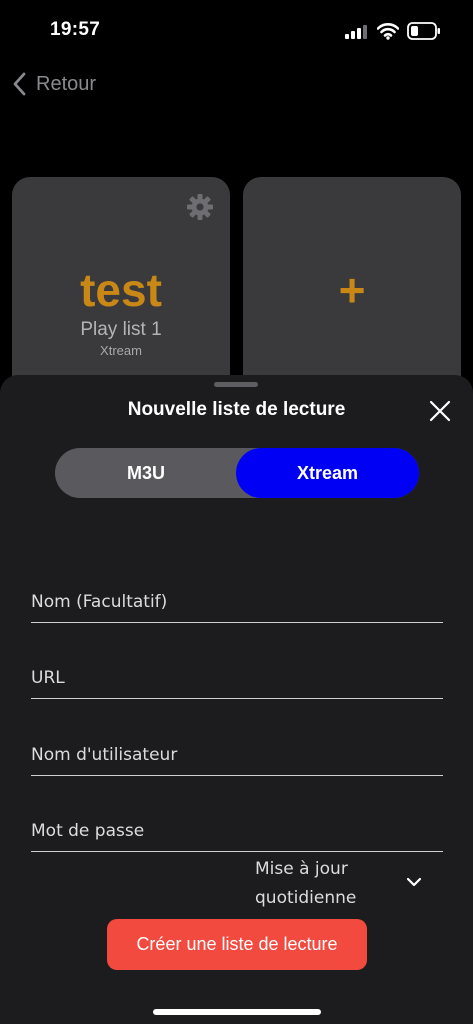  I want to click on status-bar: 19:57, so click(236, 31).